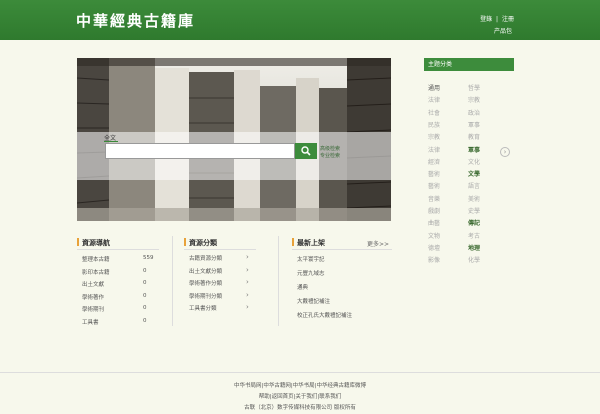 Image resolution: width=600 pixels, height=414 pixels. Describe the element at coordinates (474, 259) in the screenshot. I see `topic-category: 化學` at that location.